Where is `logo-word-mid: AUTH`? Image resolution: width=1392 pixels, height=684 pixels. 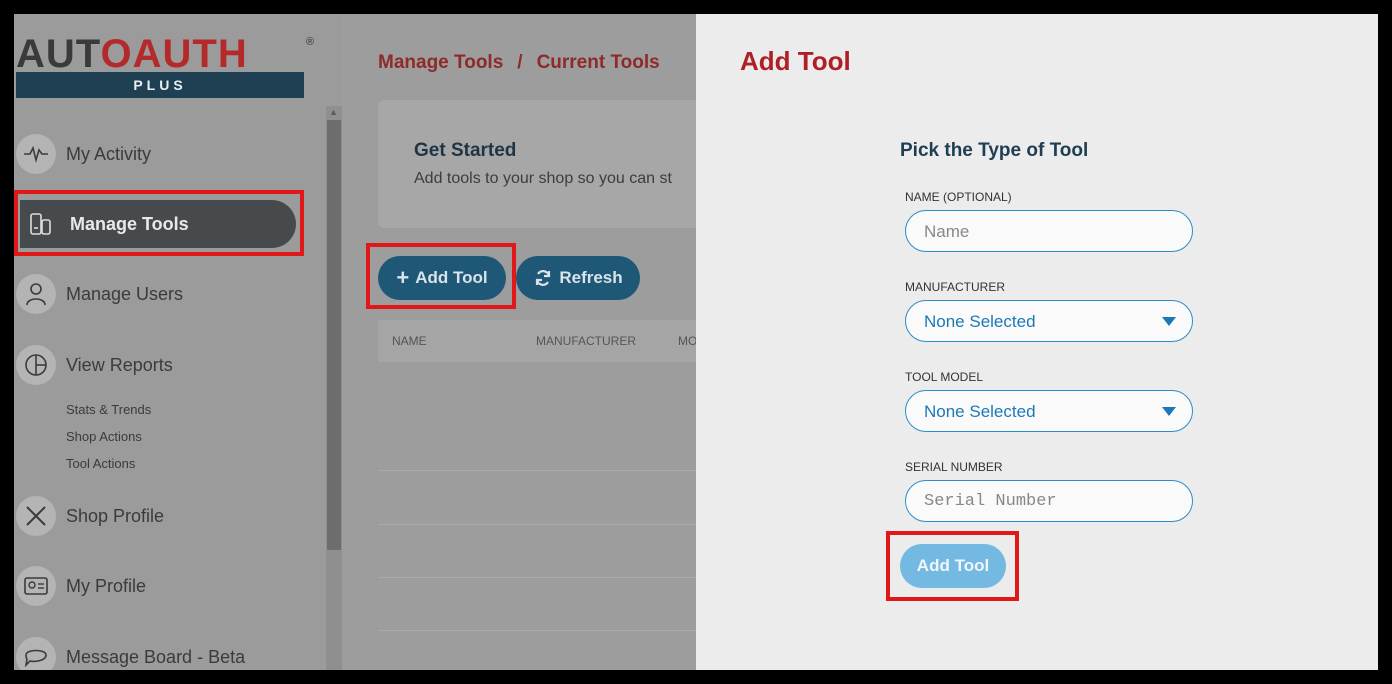 logo-word-mid: AUTH is located at coordinates (190, 54).